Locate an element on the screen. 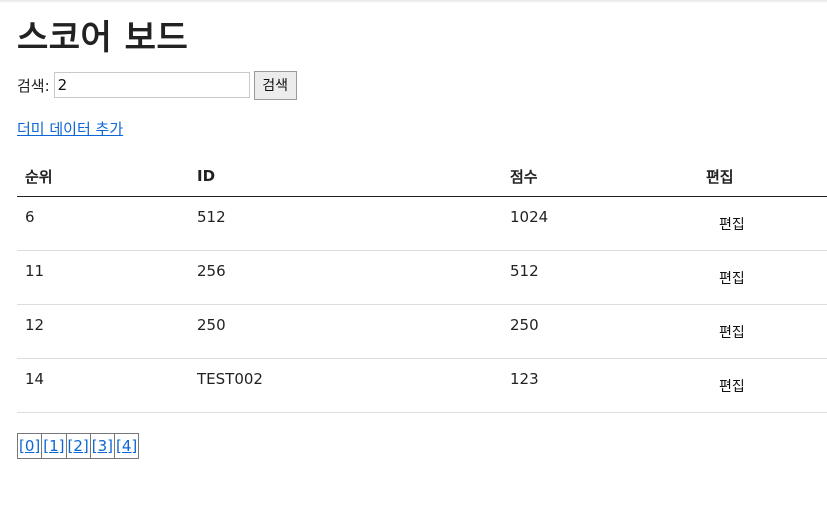  pagination: [0] [1] [2] [3] [4] is located at coordinates (78, 446).